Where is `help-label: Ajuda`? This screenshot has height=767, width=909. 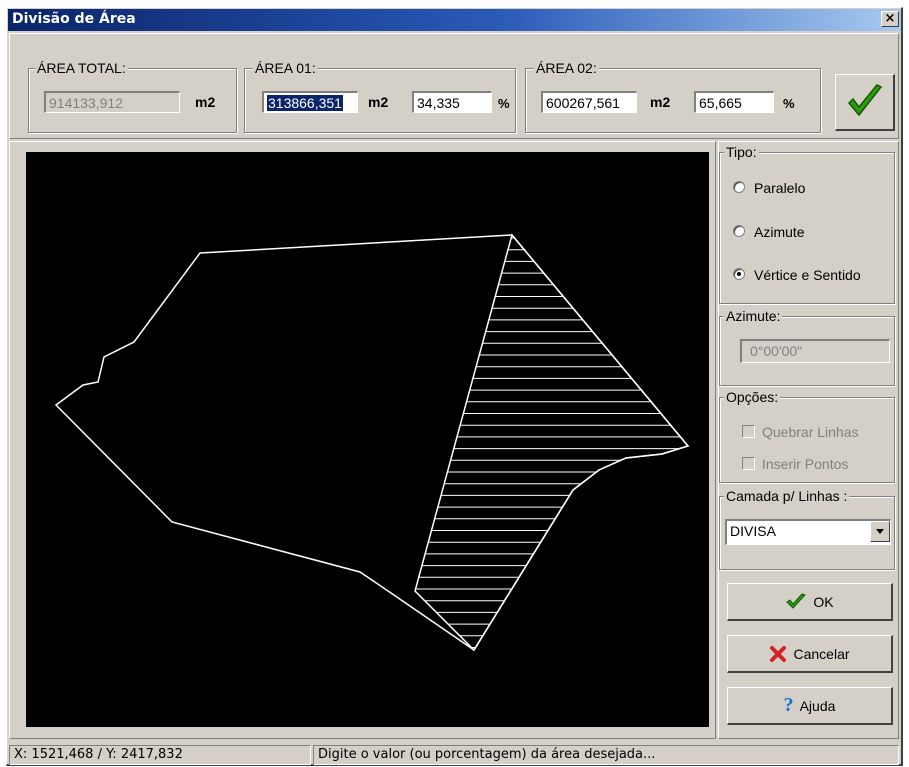 help-label: Ajuda is located at coordinates (817, 705).